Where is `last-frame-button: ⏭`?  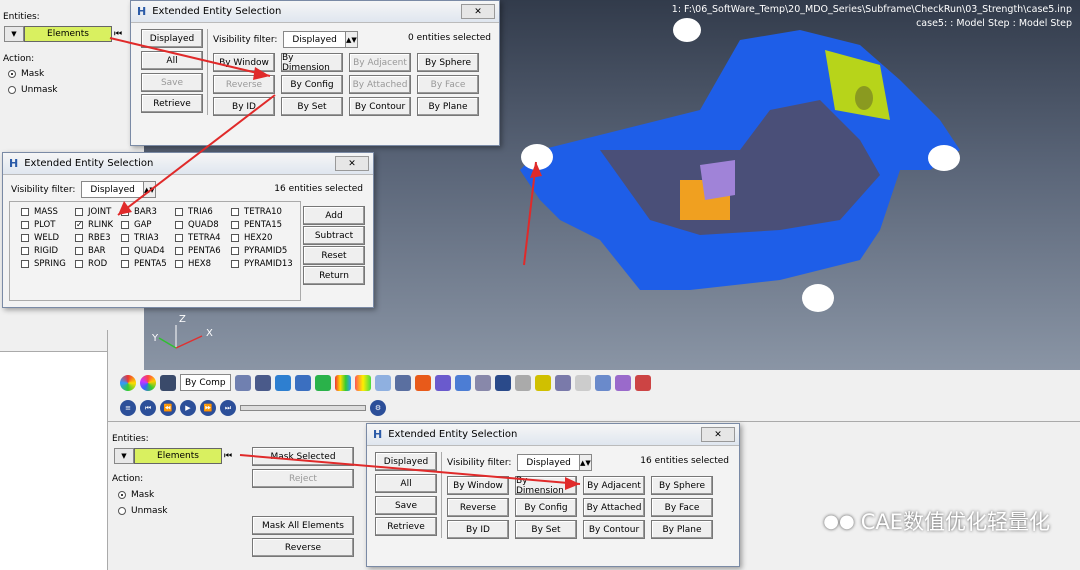 last-frame-button: ⏭ is located at coordinates (228, 408).